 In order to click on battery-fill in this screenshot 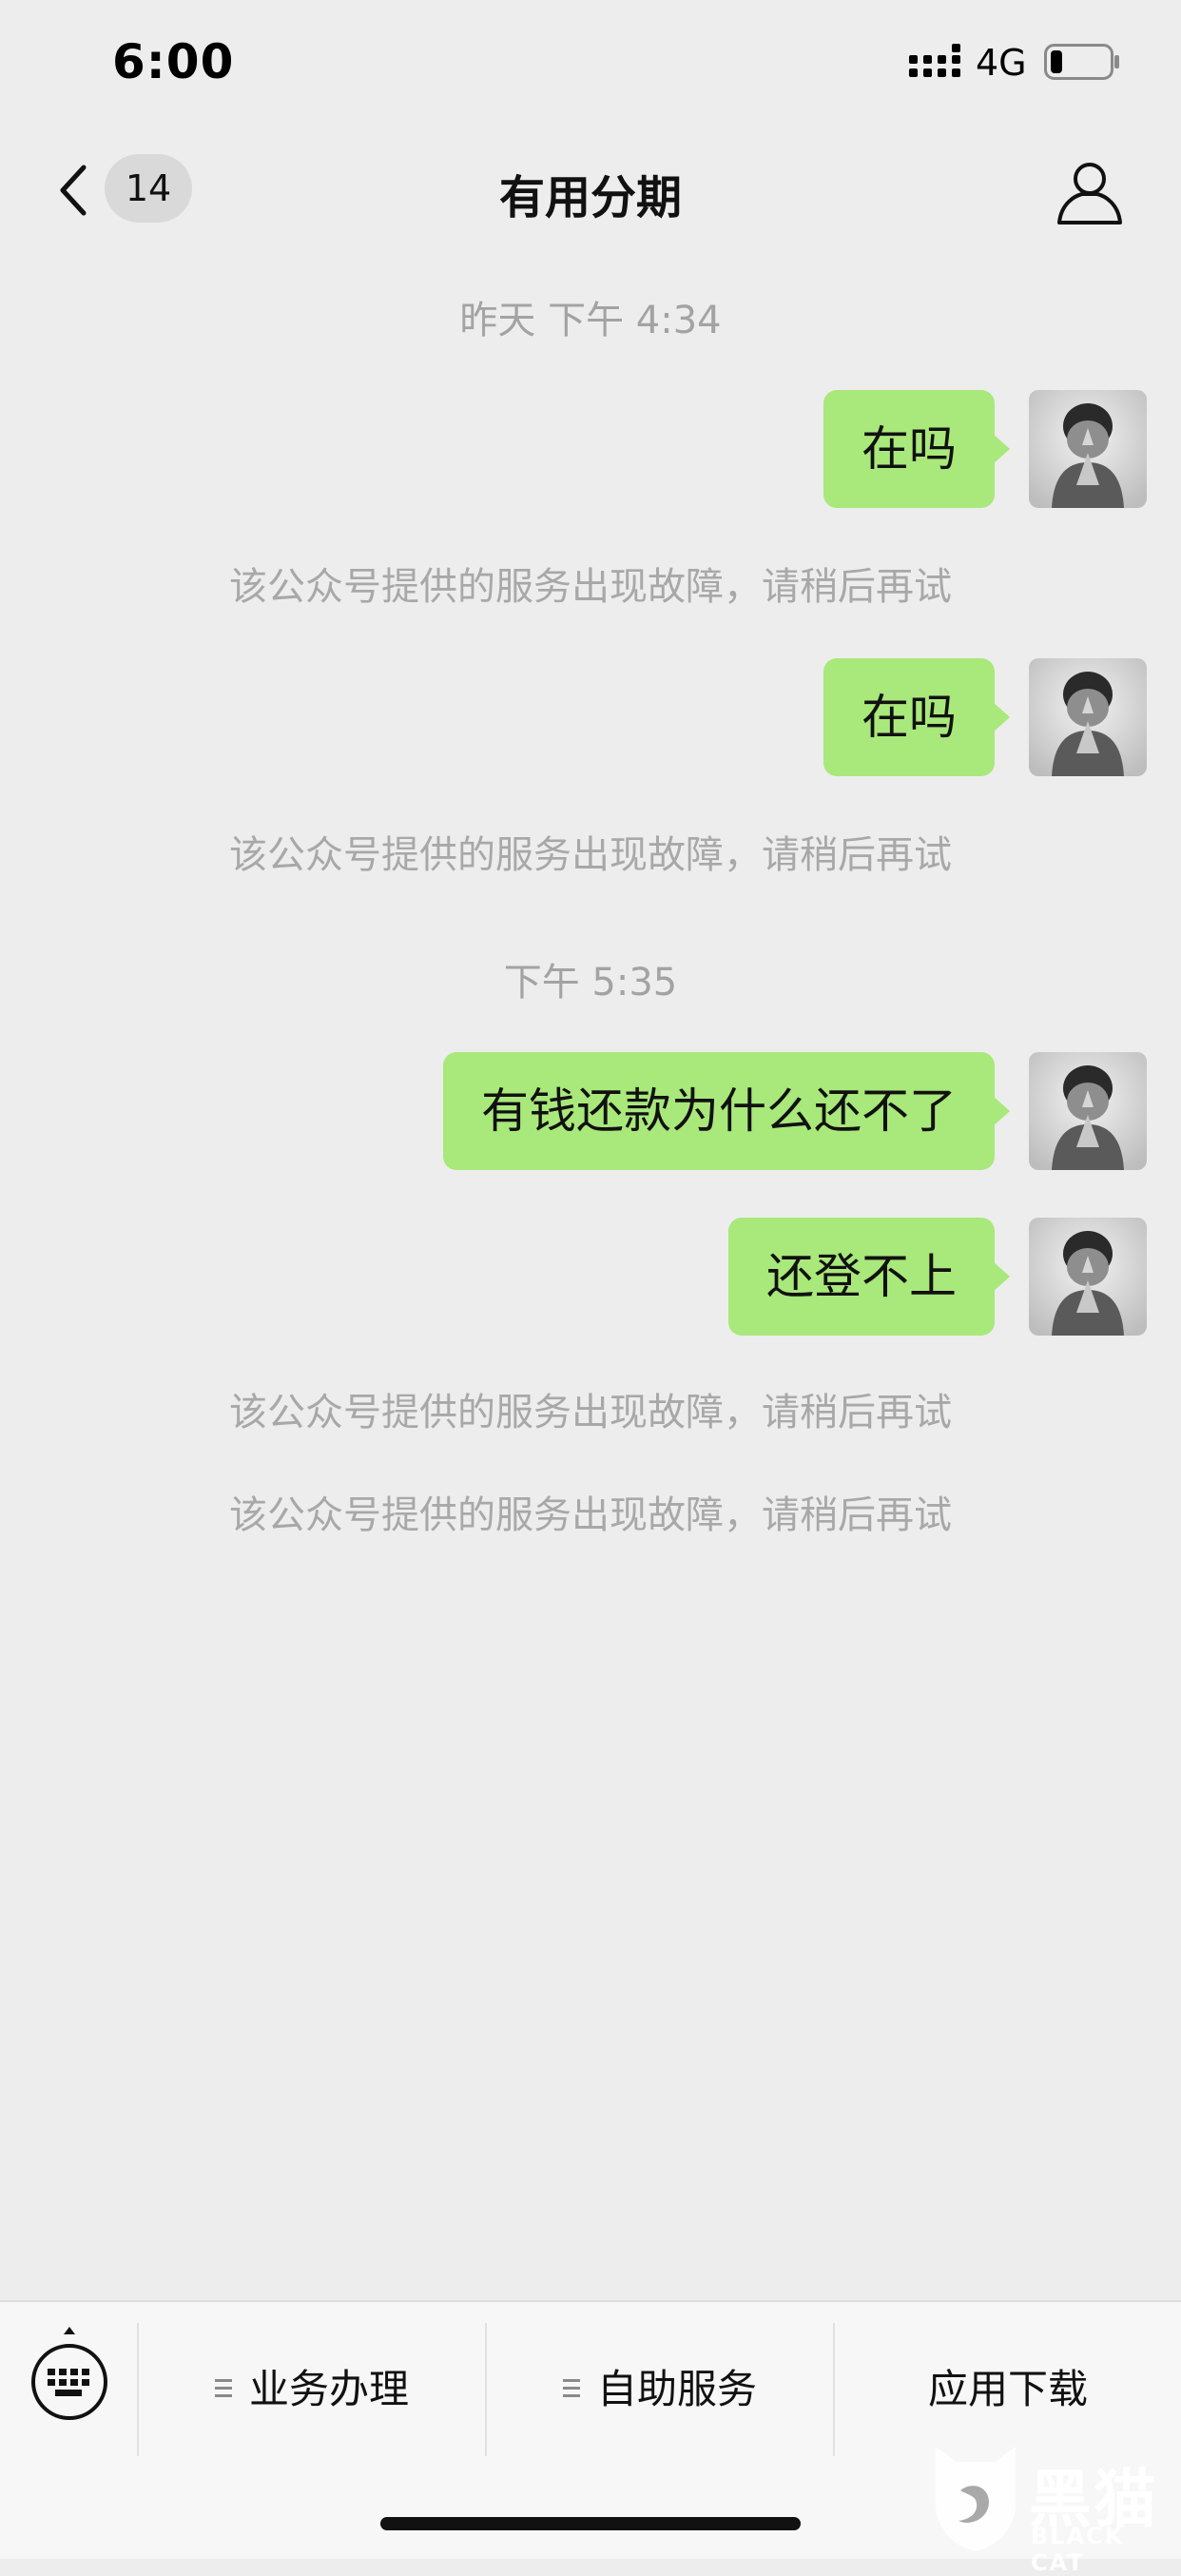, I will do `click(1056, 62)`.